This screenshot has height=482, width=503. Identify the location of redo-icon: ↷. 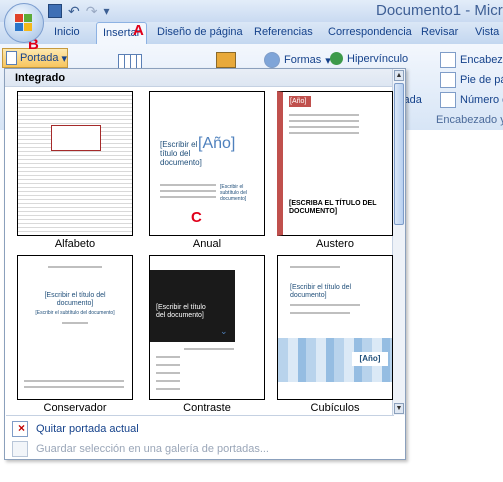
(92, 11).